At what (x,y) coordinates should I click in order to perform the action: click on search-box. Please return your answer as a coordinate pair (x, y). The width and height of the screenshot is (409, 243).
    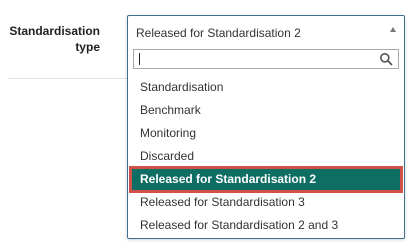
    Looking at the image, I should click on (266, 59).